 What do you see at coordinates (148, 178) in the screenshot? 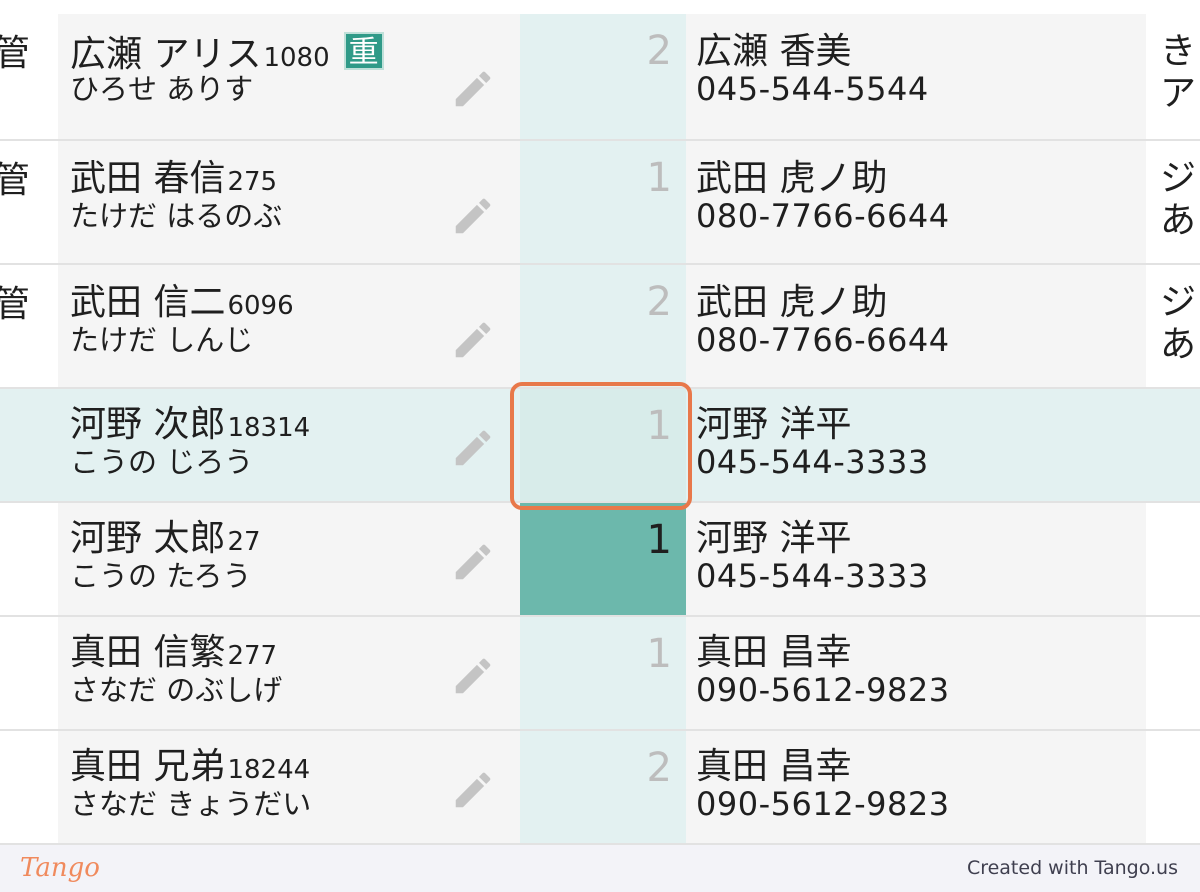
I see `person-name: 武田 春信` at bounding box center [148, 178].